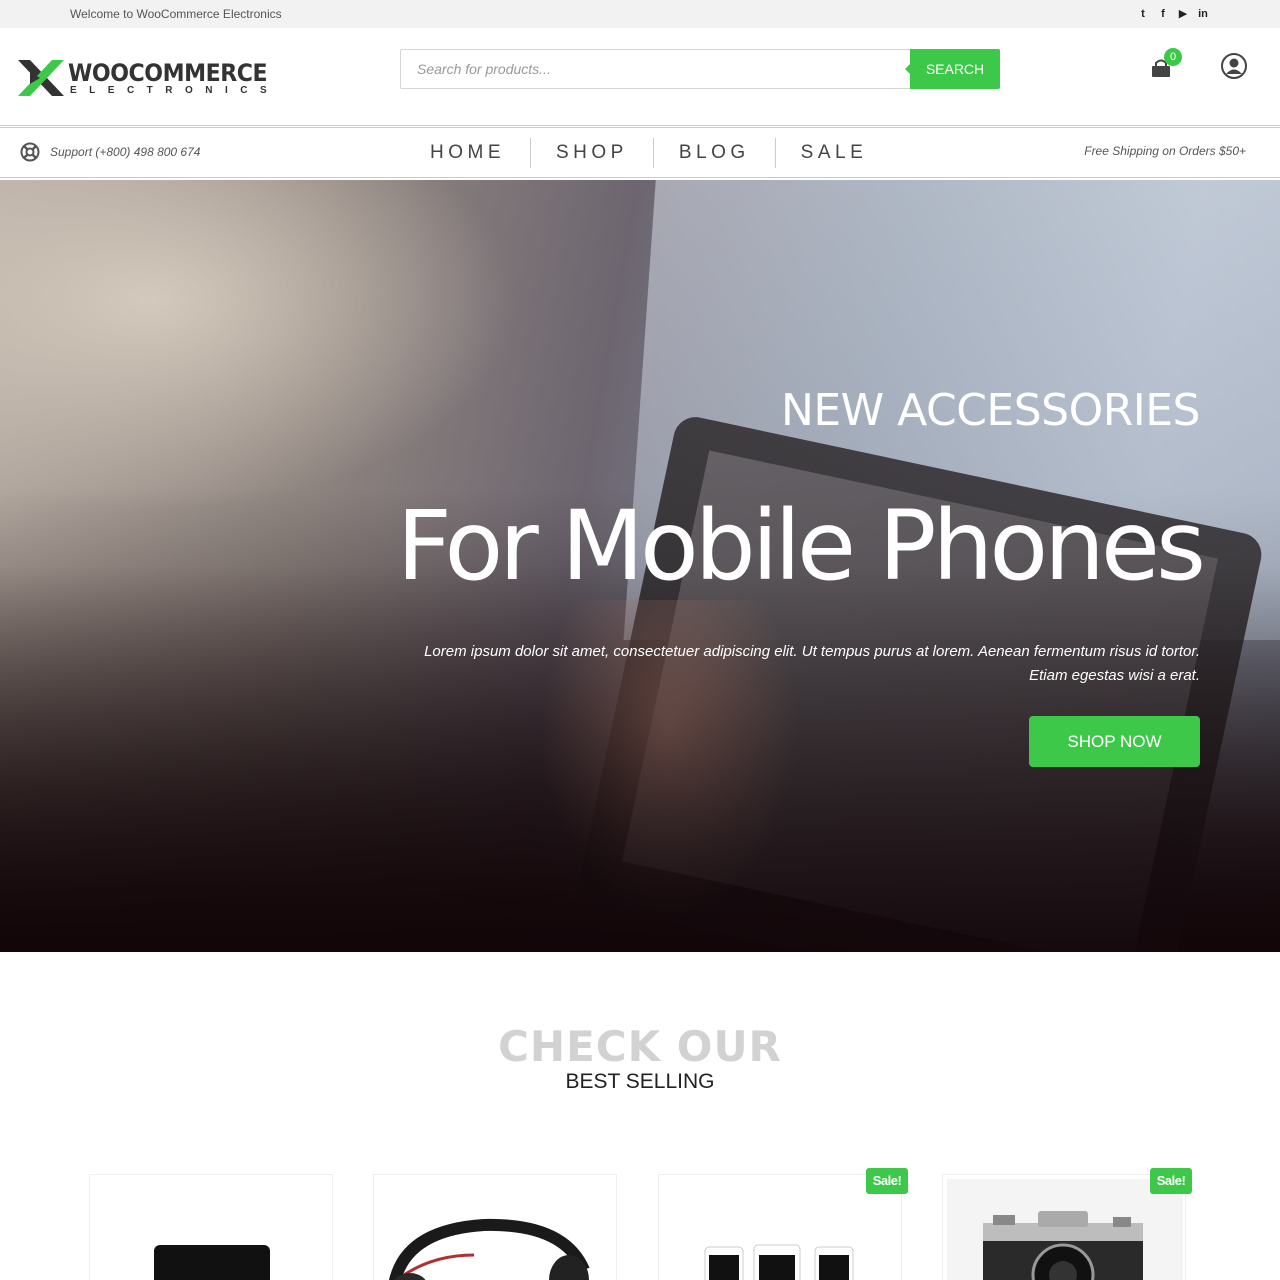  Describe the element at coordinates (125, 152) in the screenshot. I see `support-phone: Support (+800) 498 800 674` at that location.